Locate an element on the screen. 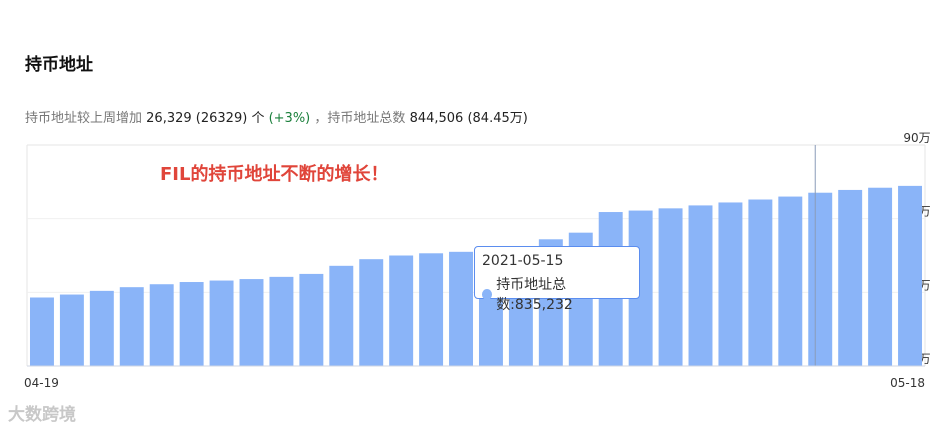 This screenshot has width=950, height=432. tooltip-value: 持币地址总数:835,232 is located at coordinates (534, 295).